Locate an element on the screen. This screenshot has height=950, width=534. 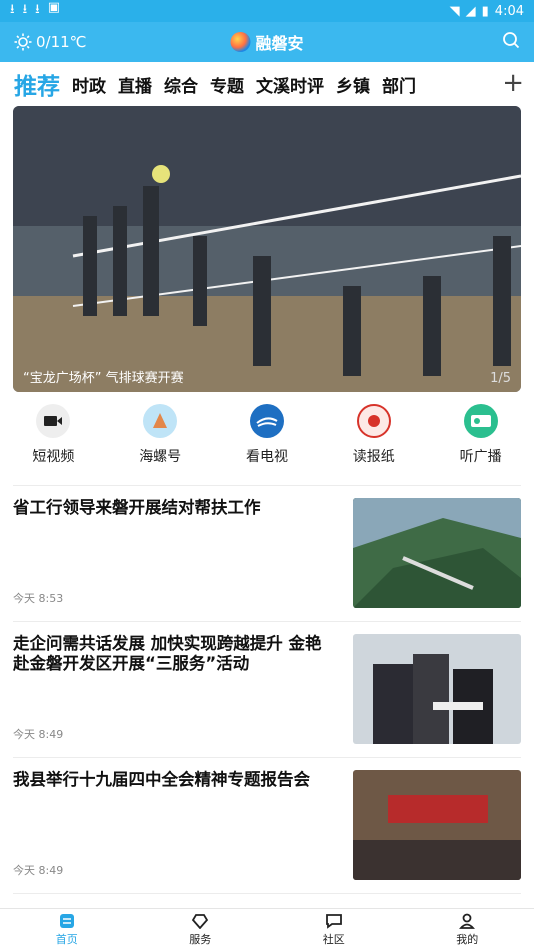
tv-icon is located at coordinates (266, 421).